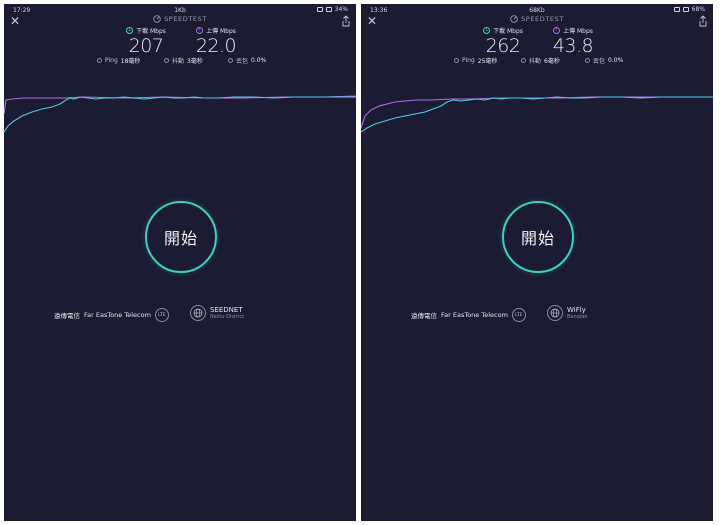 This screenshot has height=525, width=720. Describe the element at coordinates (118, 60) in the screenshot. I see `ping-stat: Ping 18毫秒` at that location.